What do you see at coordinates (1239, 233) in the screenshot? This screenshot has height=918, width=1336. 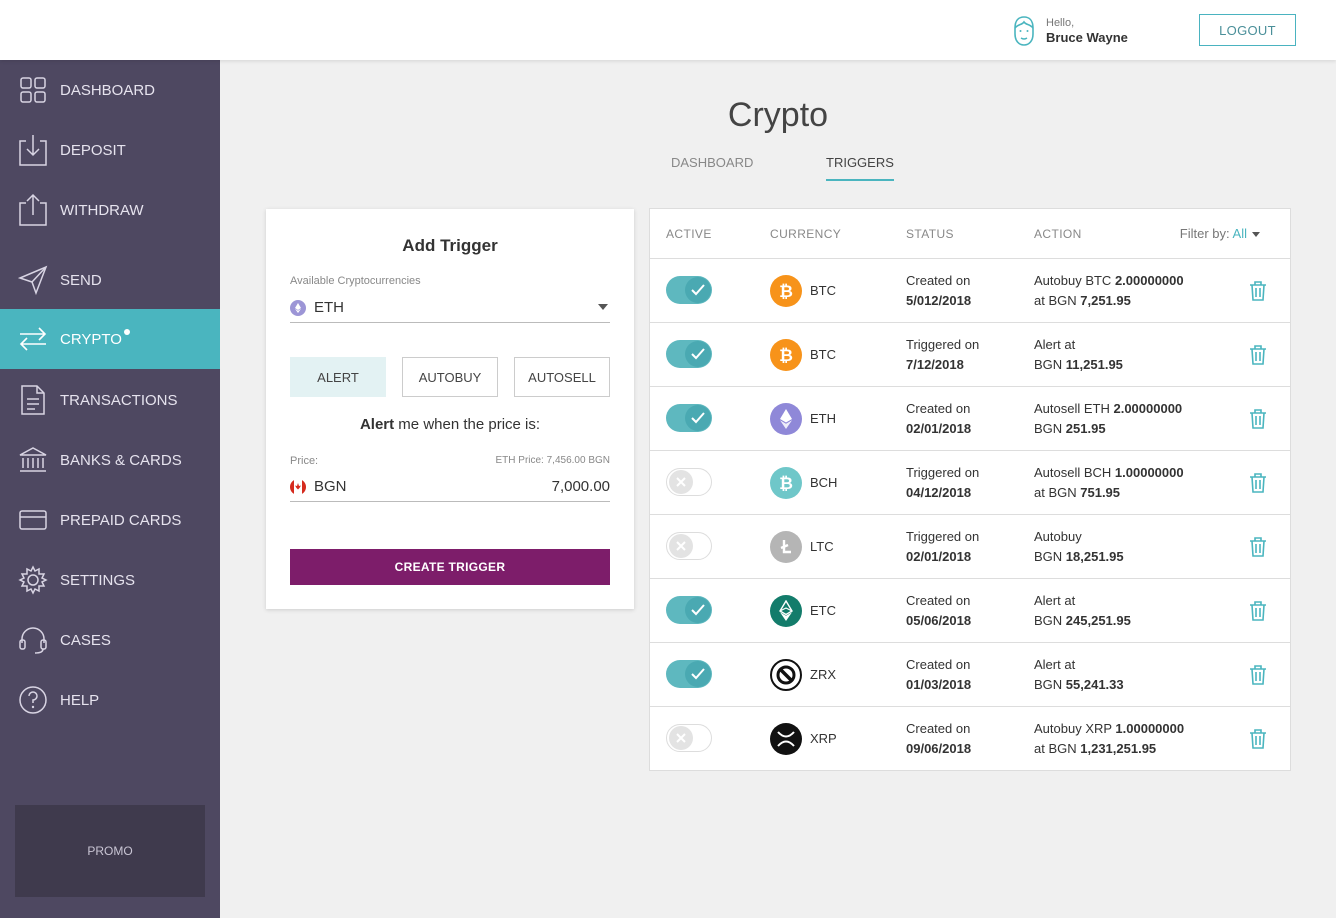 I see `filter-value: All` at bounding box center [1239, 233].